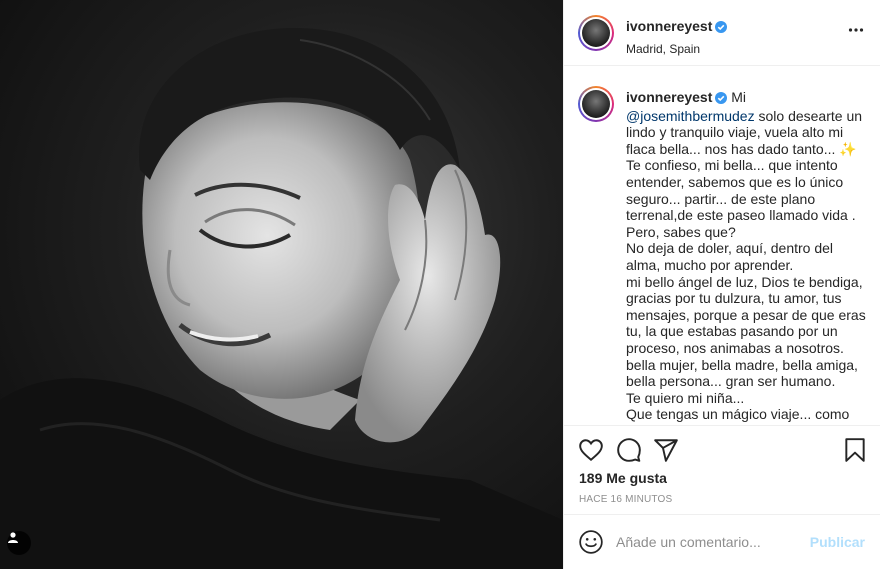  I want to click on caption-first-word: Mi, so click(739, 97).